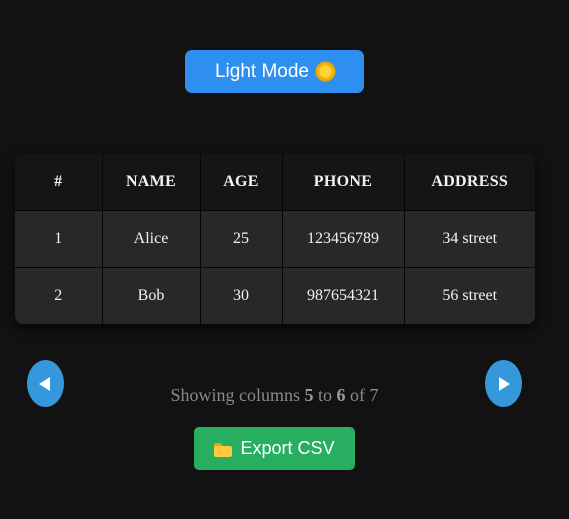 The width and height of the screenshot is (569, 519). I want to click on cell-number: 1, so click(59, 238).